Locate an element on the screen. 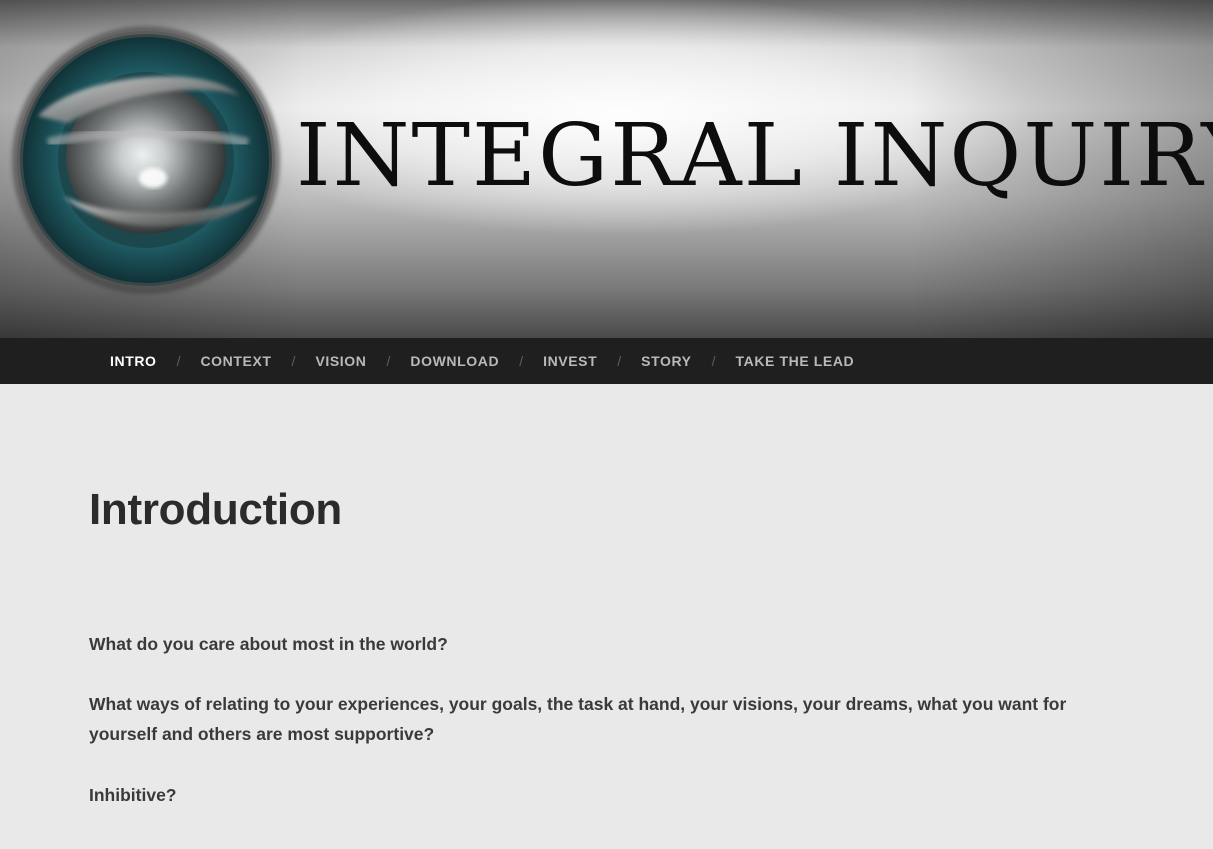 The width and height of the screenshot is (1213, 849). nav-item-vision: VISION is located at coordinates (340, 361).